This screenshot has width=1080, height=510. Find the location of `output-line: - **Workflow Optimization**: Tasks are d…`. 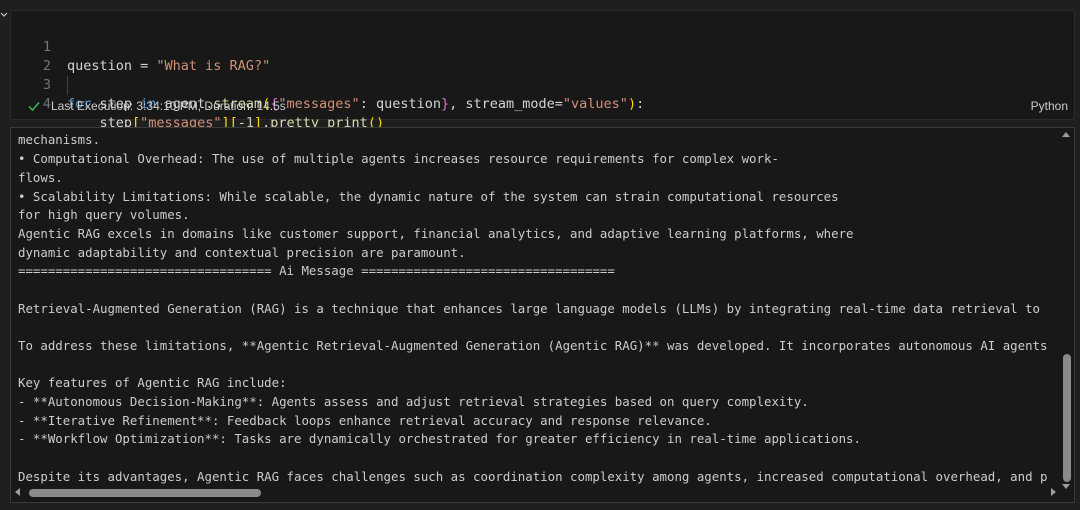

output-line: - **Workflow Optimization**: Tasks are d… is located at coordinates (439, 438).